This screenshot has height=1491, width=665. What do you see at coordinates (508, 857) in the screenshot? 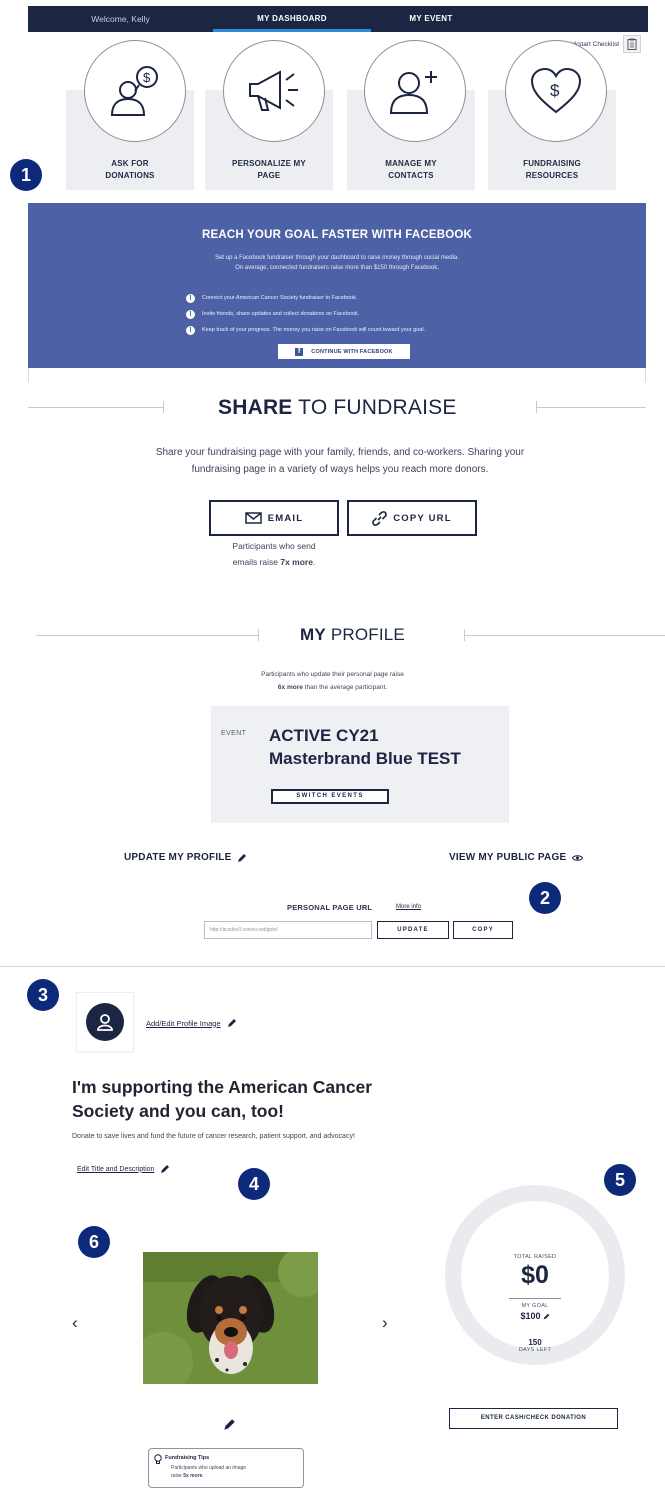
I see `view-public-page-label: VIEW MY PUBLIC PAGE` at bounding box center [508, 857].